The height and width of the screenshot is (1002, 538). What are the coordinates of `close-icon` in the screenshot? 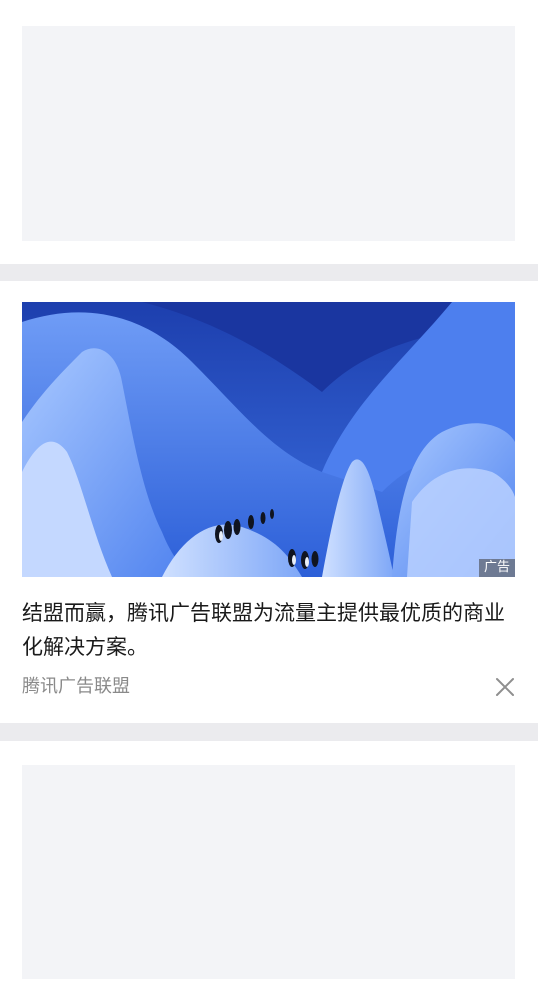 It's located at (505, 687).